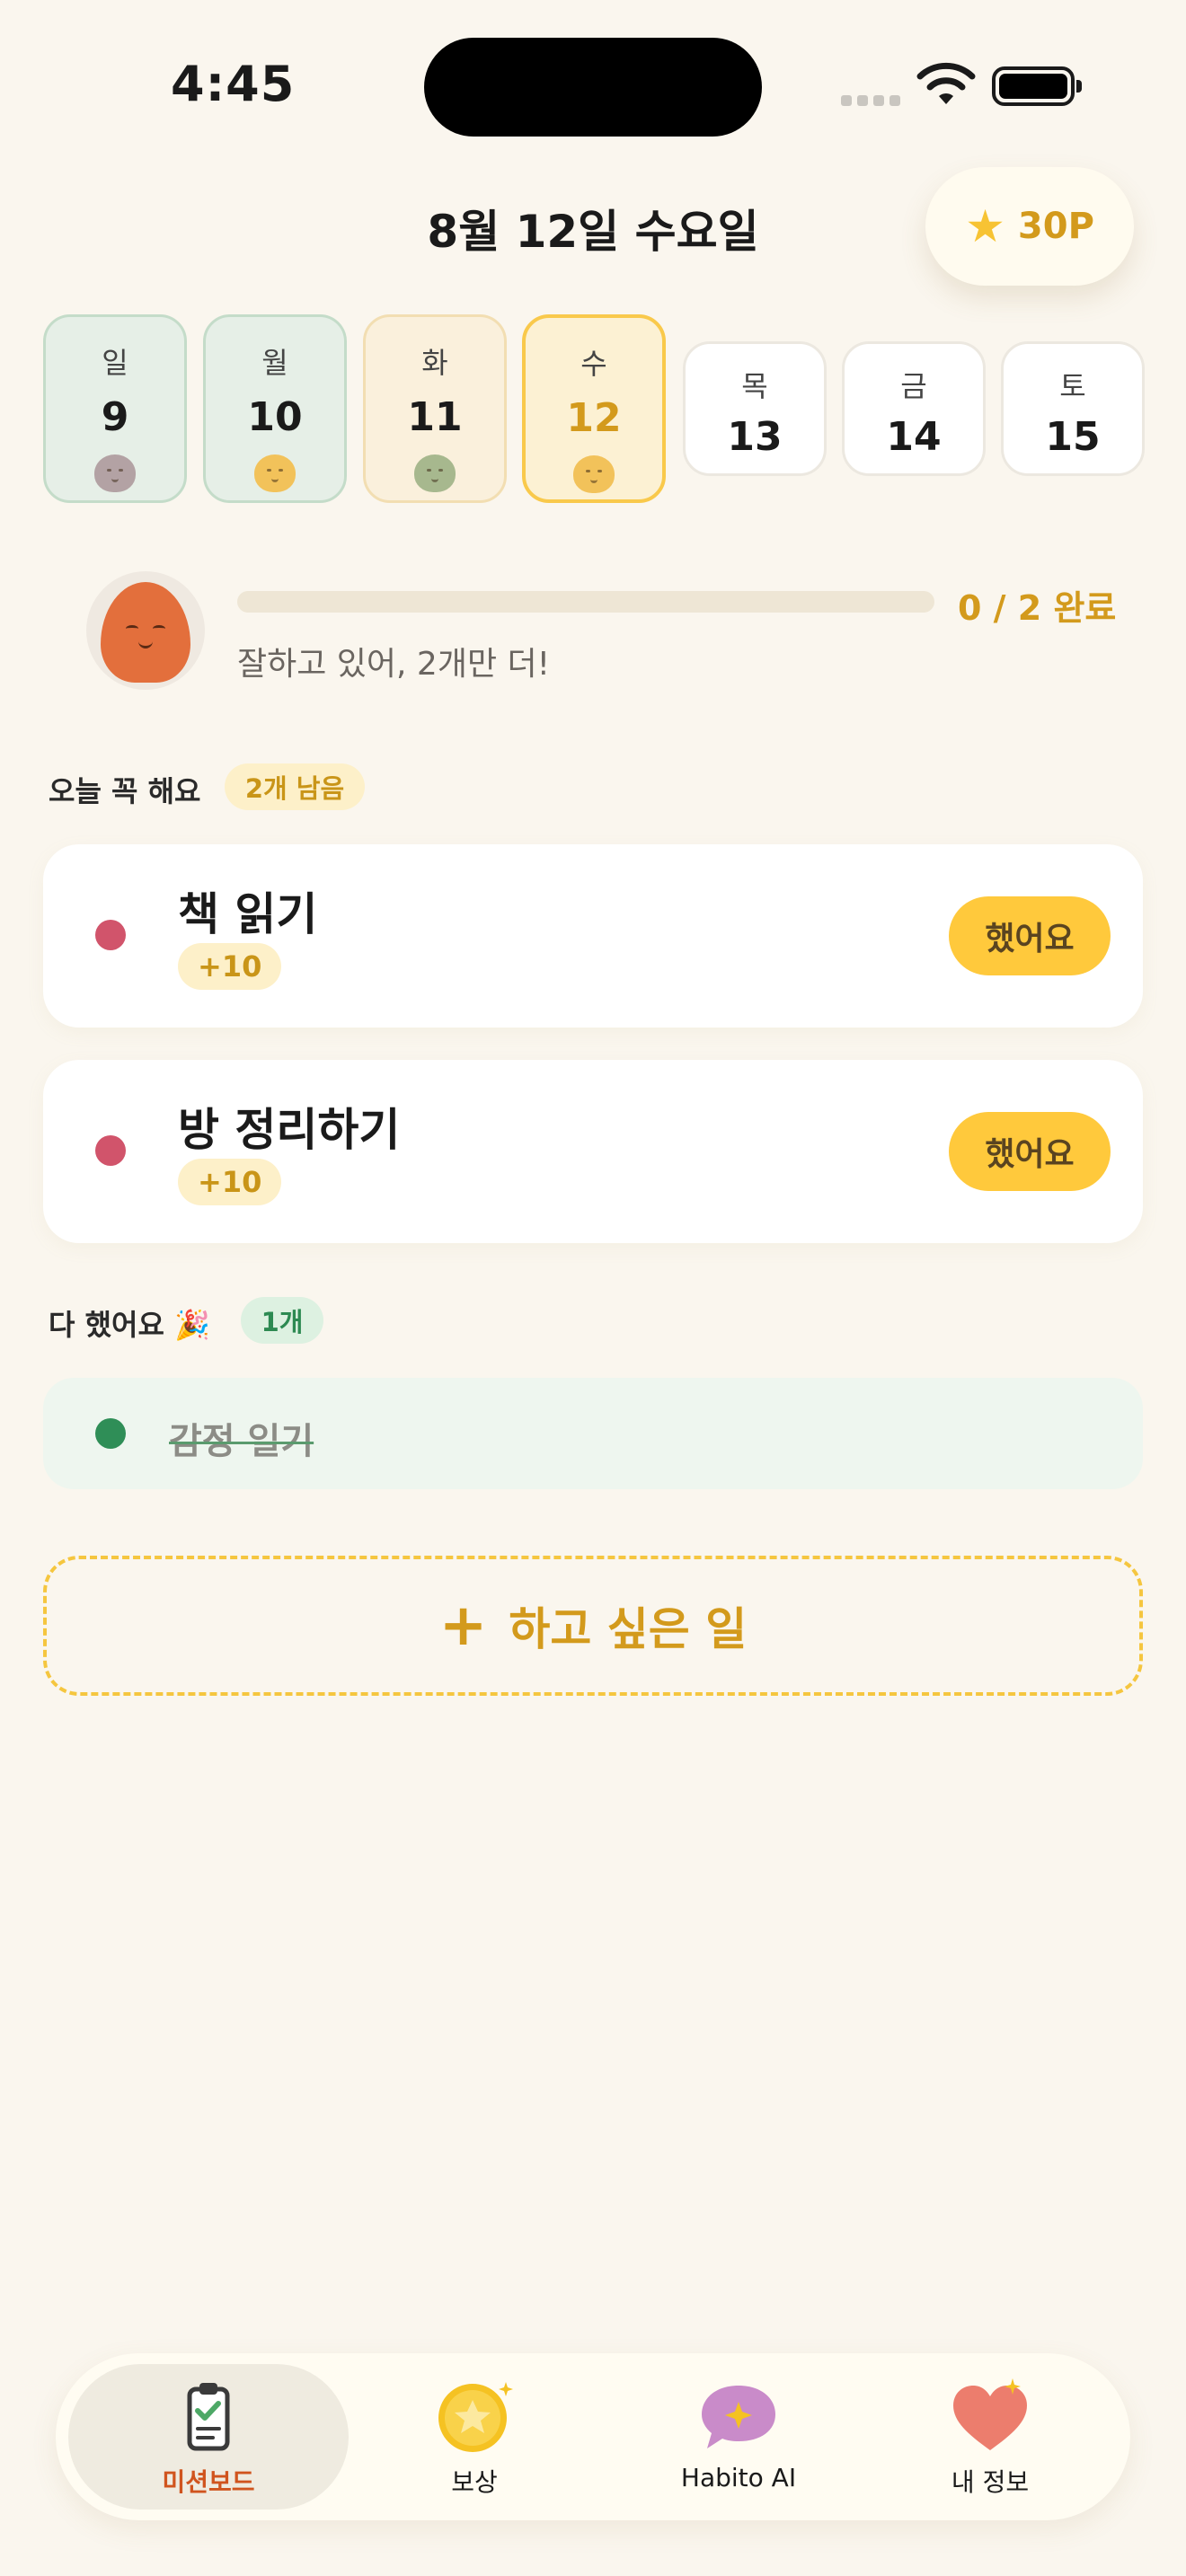 The height and width of the screenshot is (2576, 1186). I want to click on day-weekday: 일, so click(115, 363).